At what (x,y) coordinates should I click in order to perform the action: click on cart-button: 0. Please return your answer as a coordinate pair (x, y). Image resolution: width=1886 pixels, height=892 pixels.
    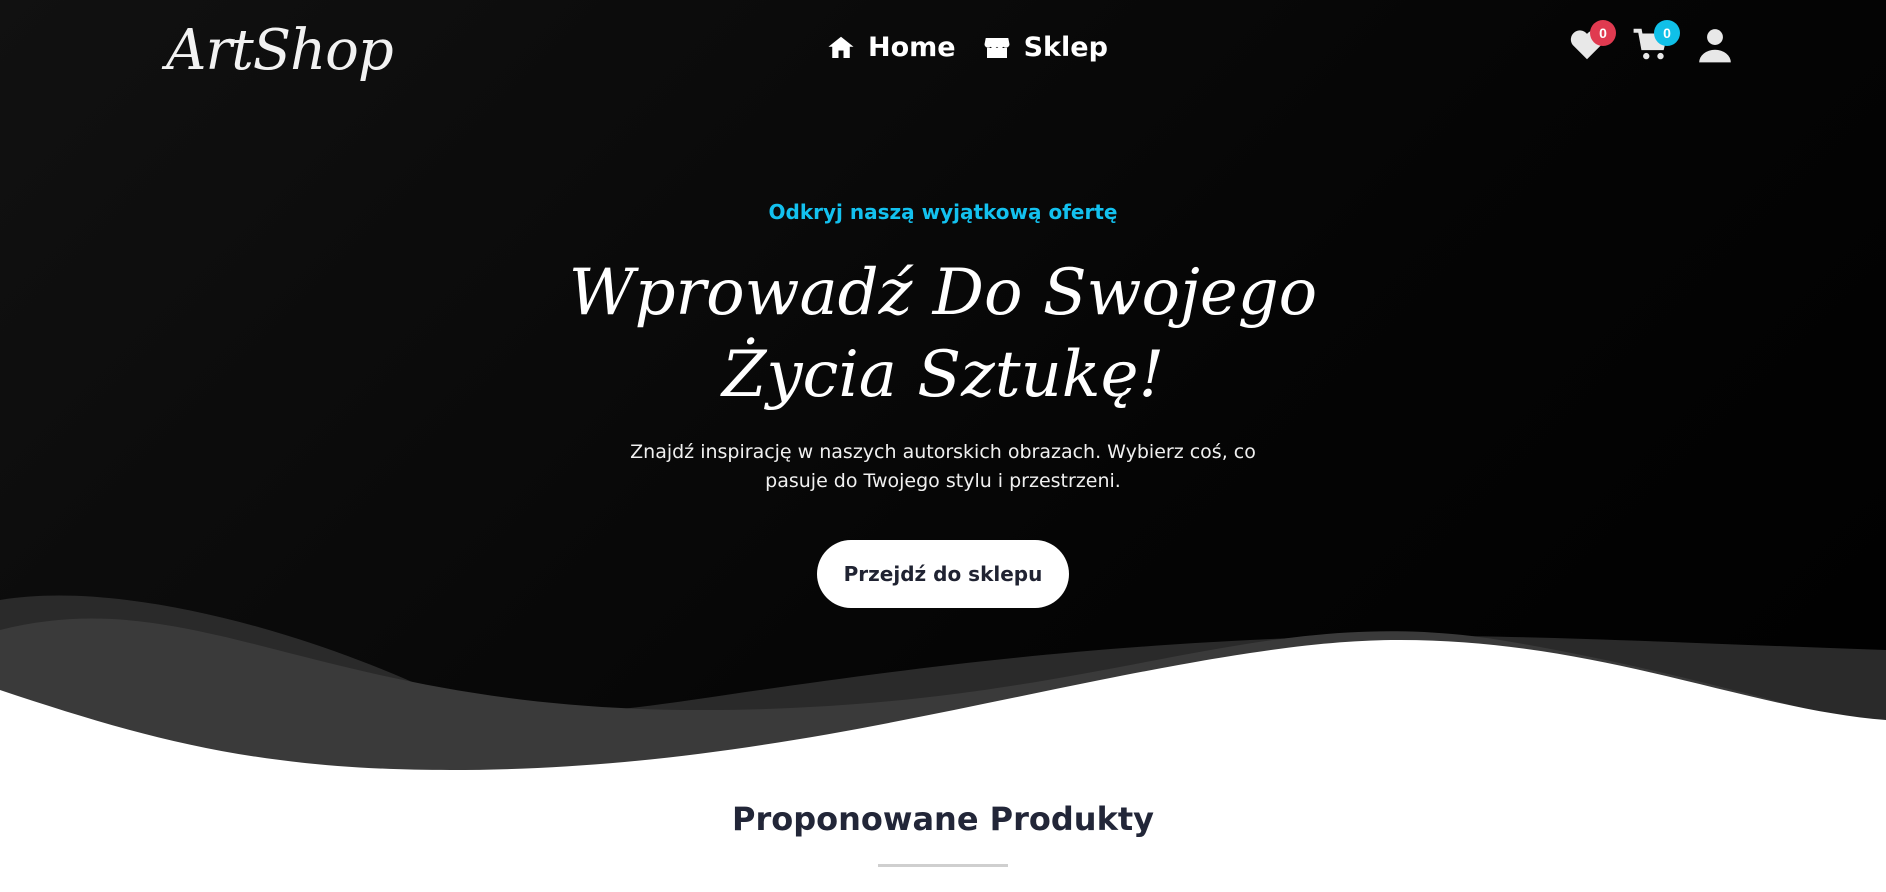
    Looking at the image, I should click on (1656, 43).